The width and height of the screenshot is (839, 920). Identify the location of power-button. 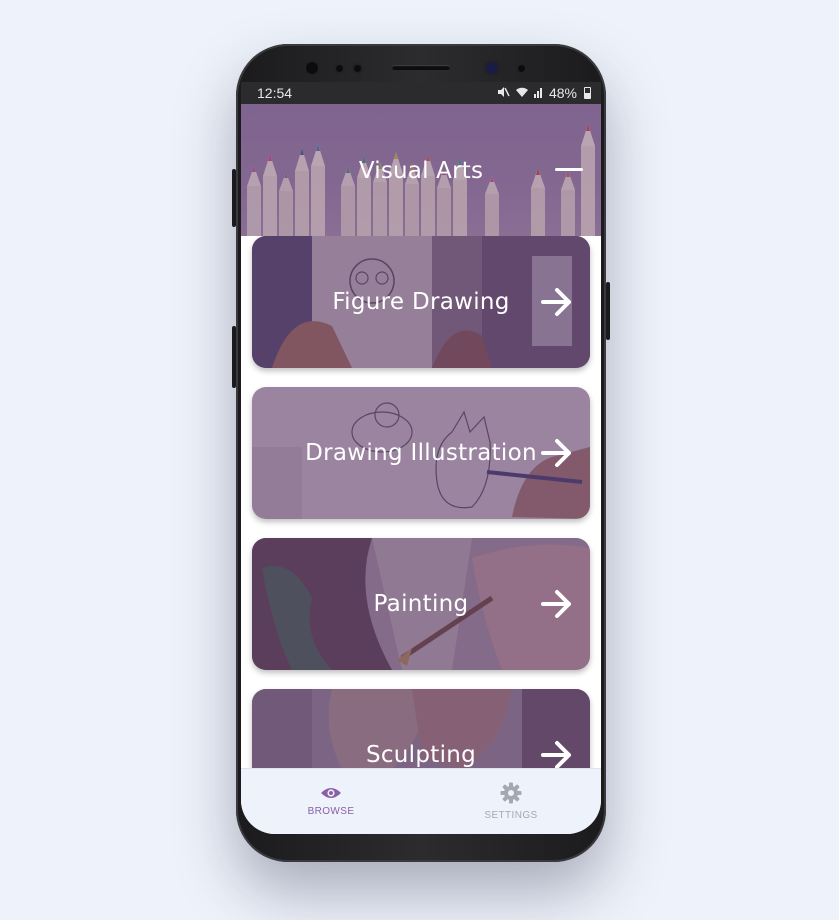
(608, 311).